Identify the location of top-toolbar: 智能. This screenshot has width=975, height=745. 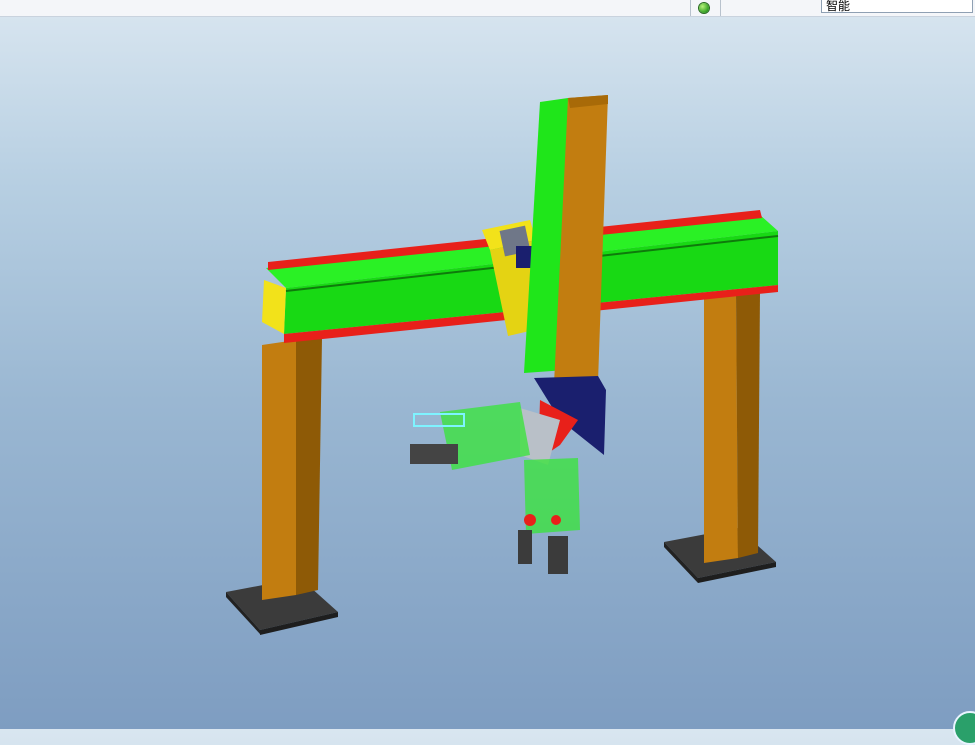
(487, 8).